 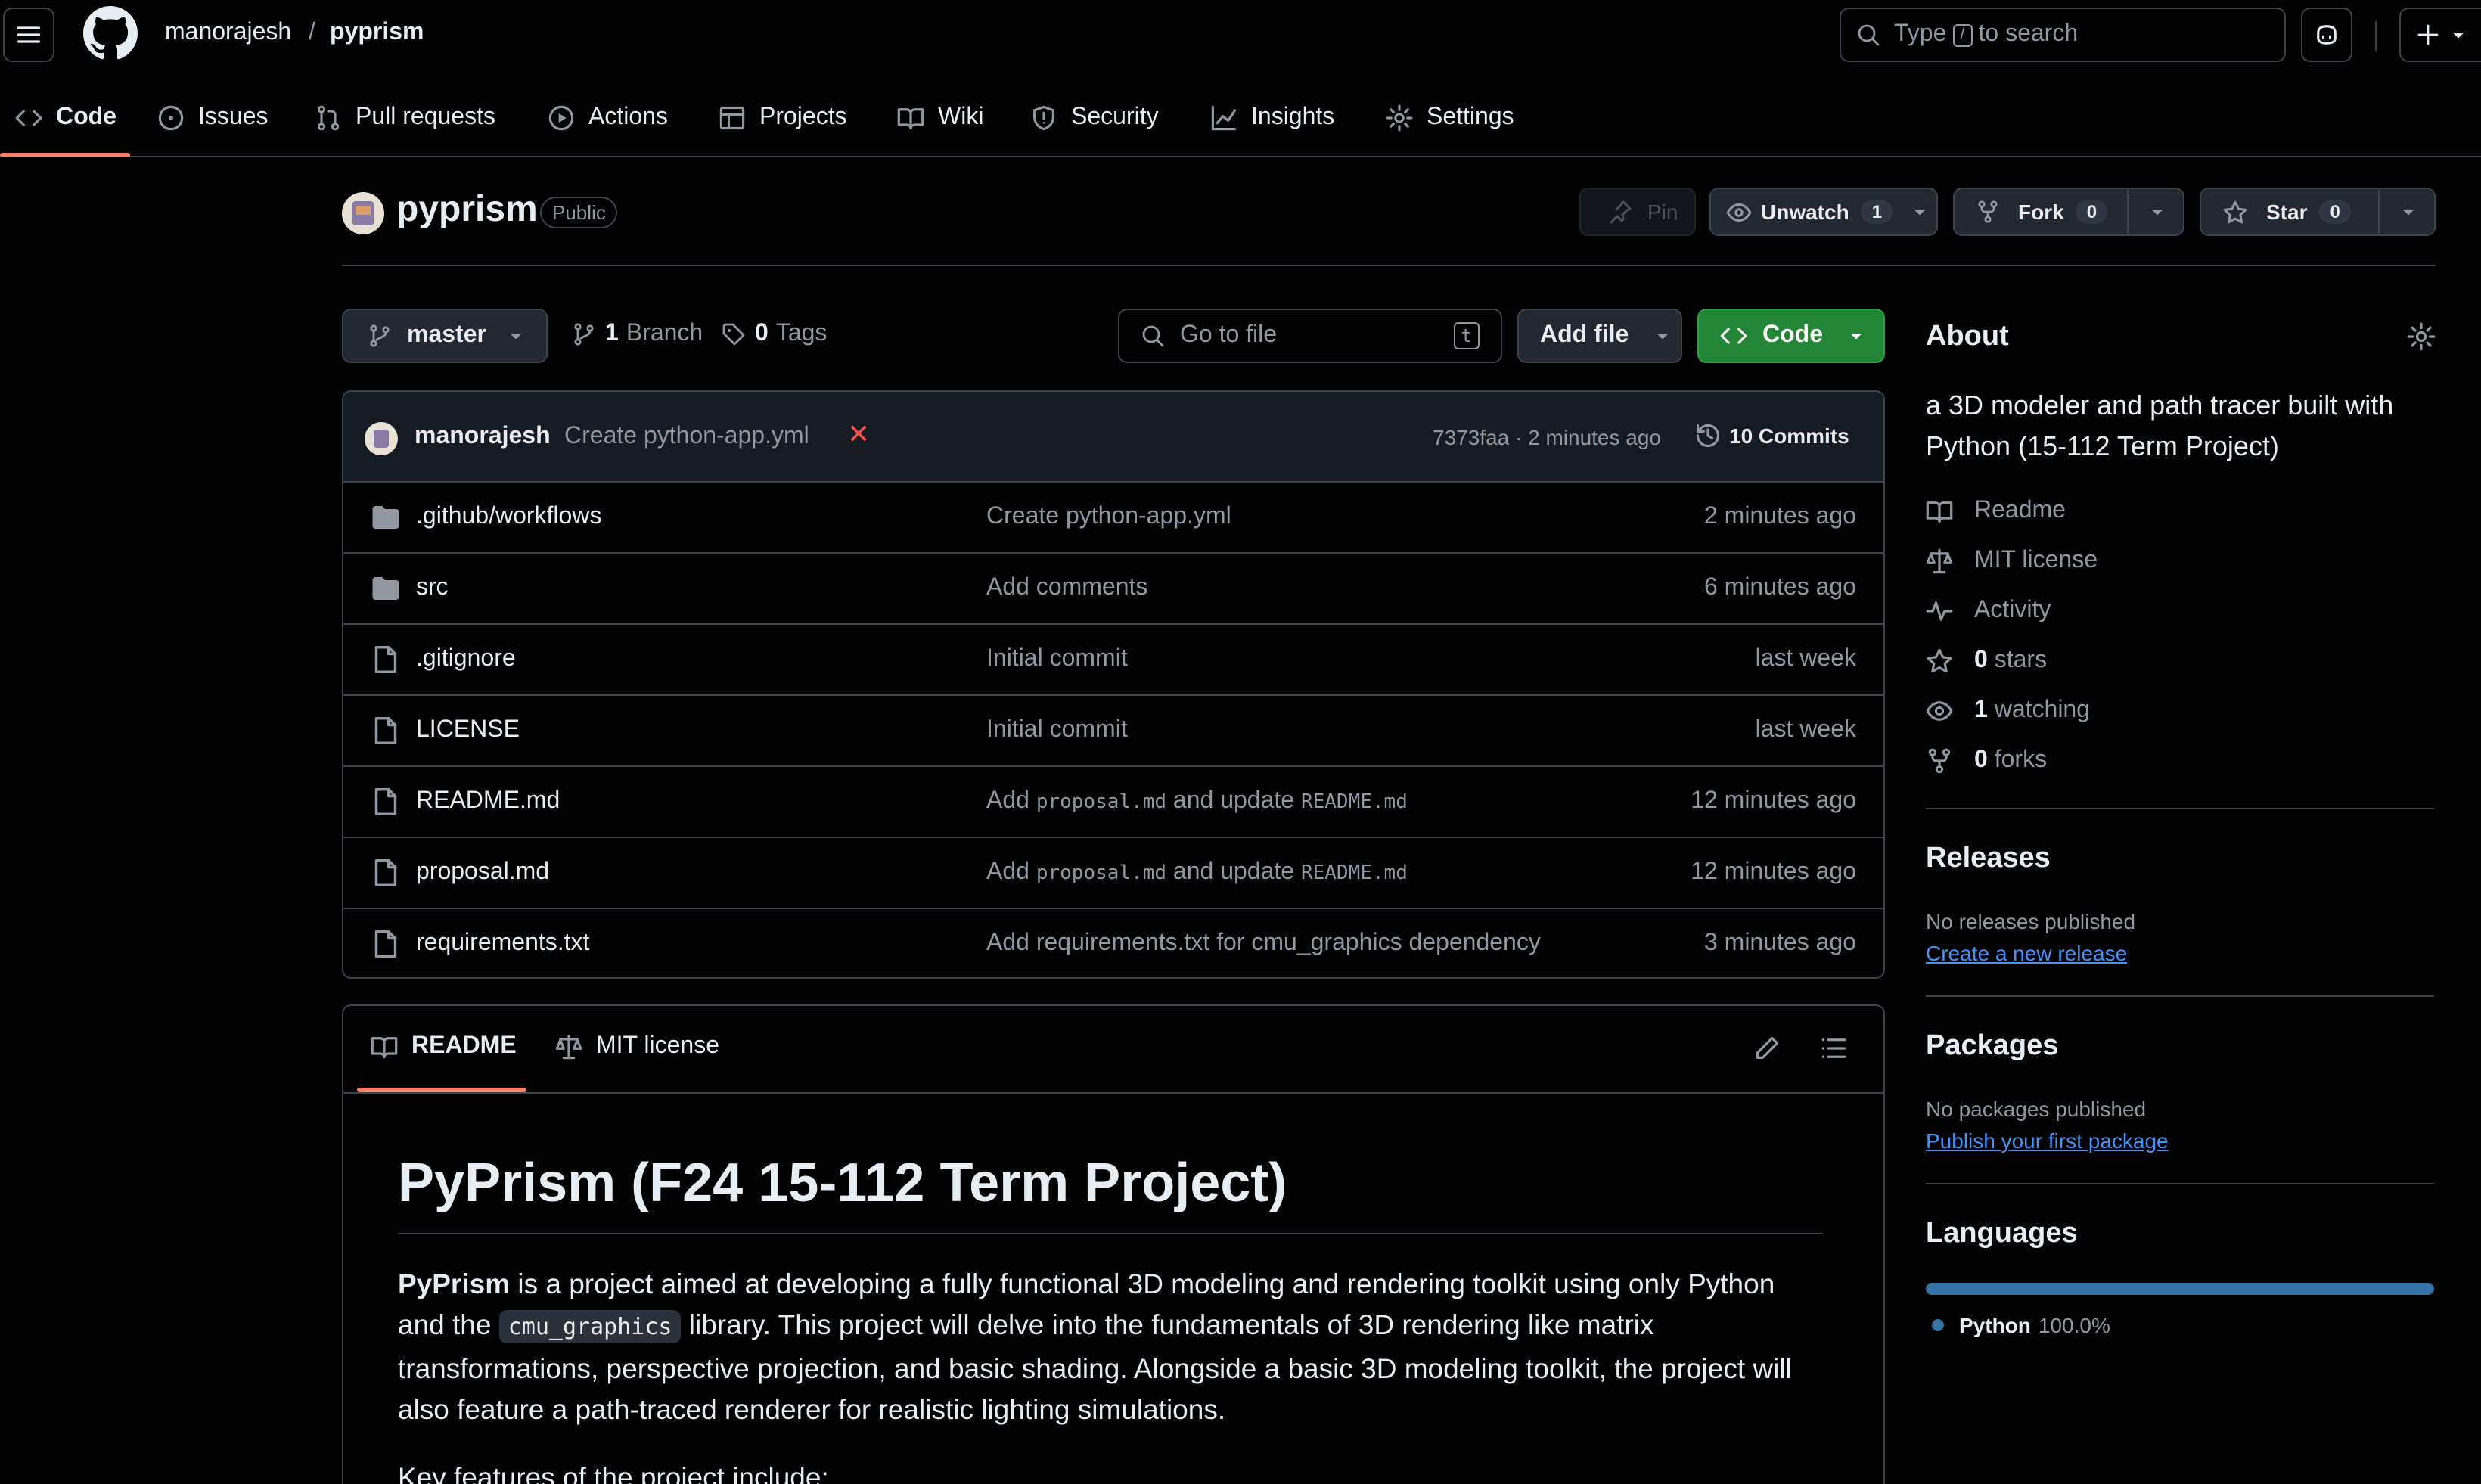 I want to click on commits-history-link: 10 Commits, so click(x=1771, y=435).